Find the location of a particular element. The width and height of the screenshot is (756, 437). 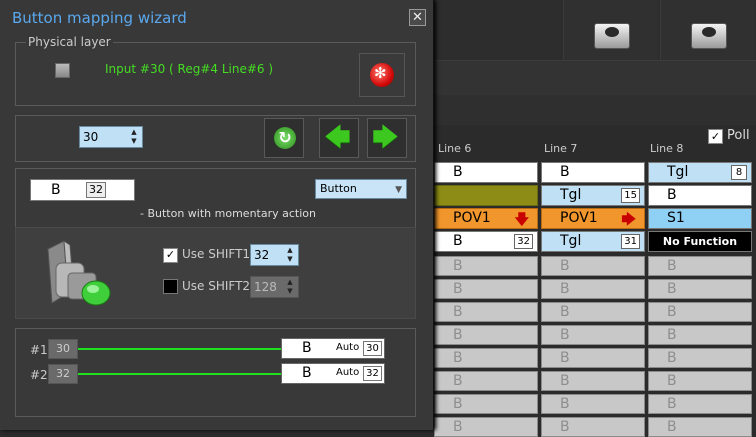

grid-cell: Tgl 15 is located at coordinates (593, 195).